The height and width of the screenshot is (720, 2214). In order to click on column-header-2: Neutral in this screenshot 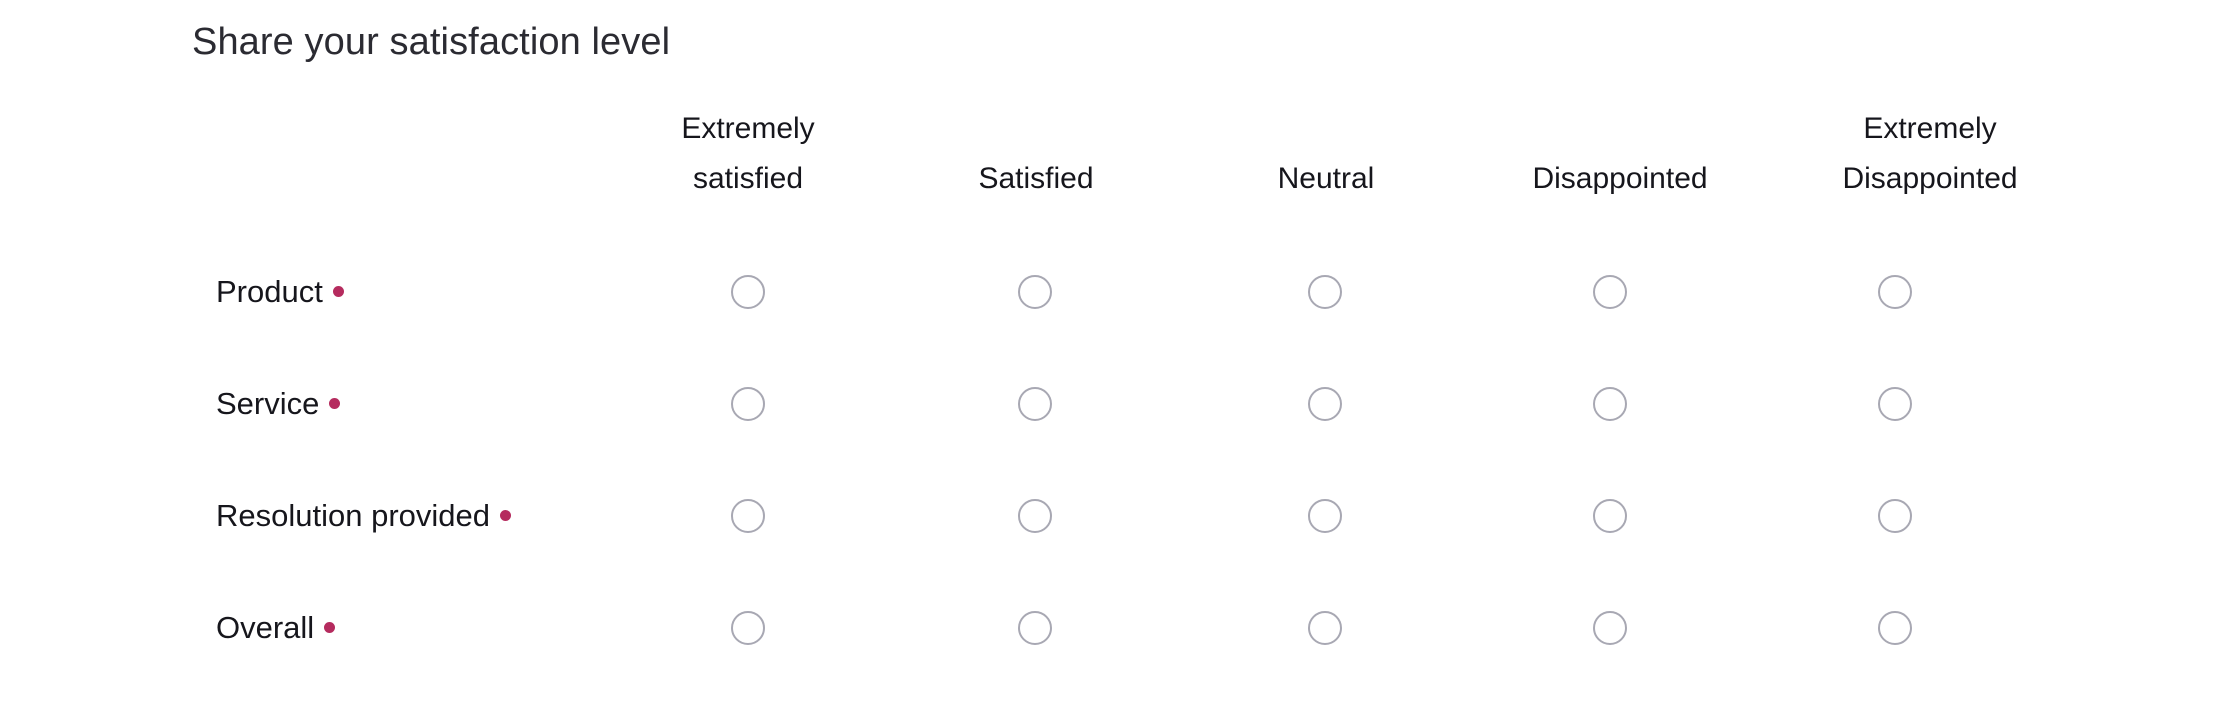, I will do `click(1326, 154)`.